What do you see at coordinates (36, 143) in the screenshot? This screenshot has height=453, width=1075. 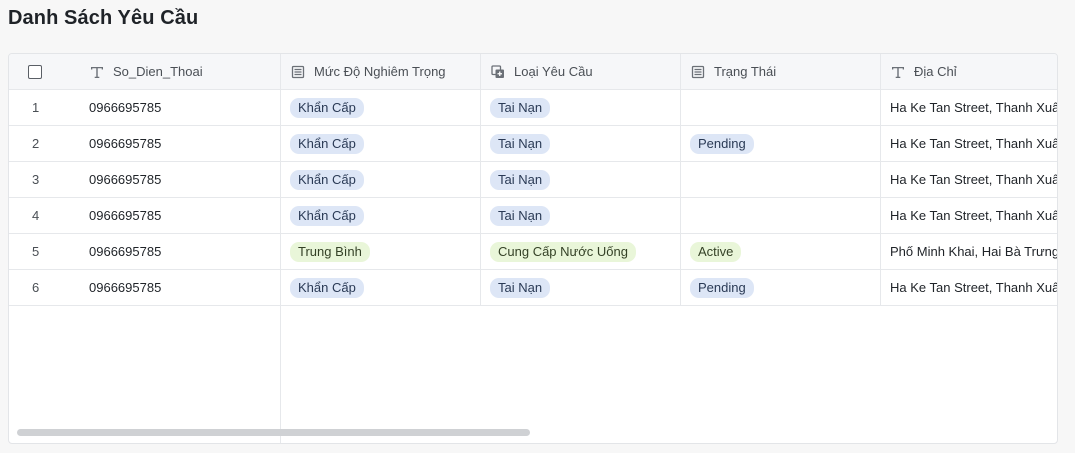 I see `row-number: 2` at bounding box center [36, 143].